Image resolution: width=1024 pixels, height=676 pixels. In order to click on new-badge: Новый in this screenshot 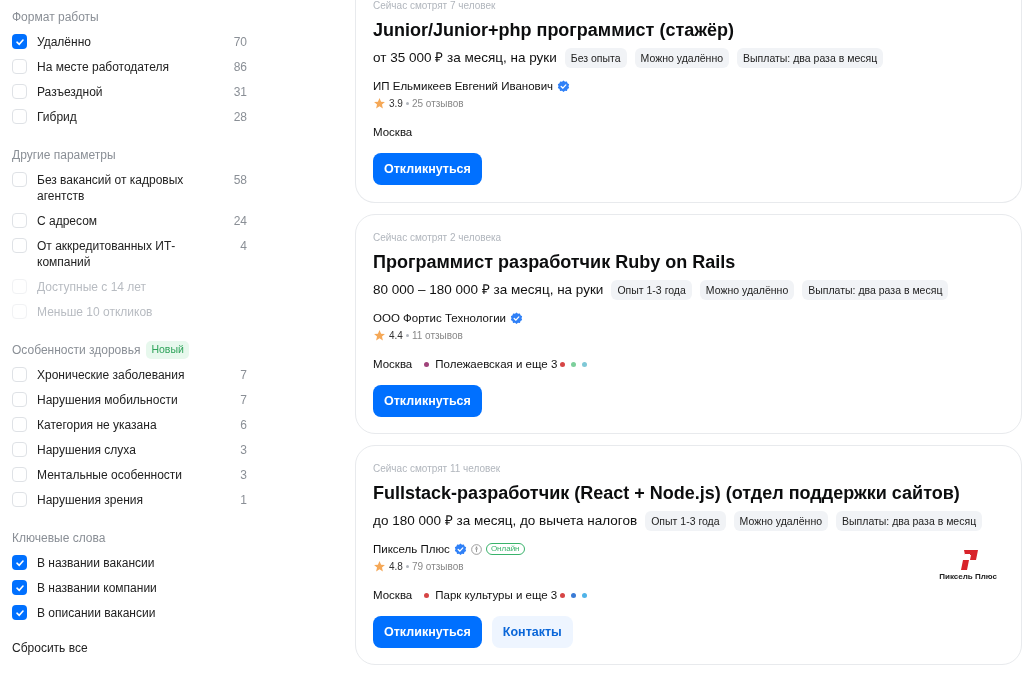, I will do `click(167, 350)`.